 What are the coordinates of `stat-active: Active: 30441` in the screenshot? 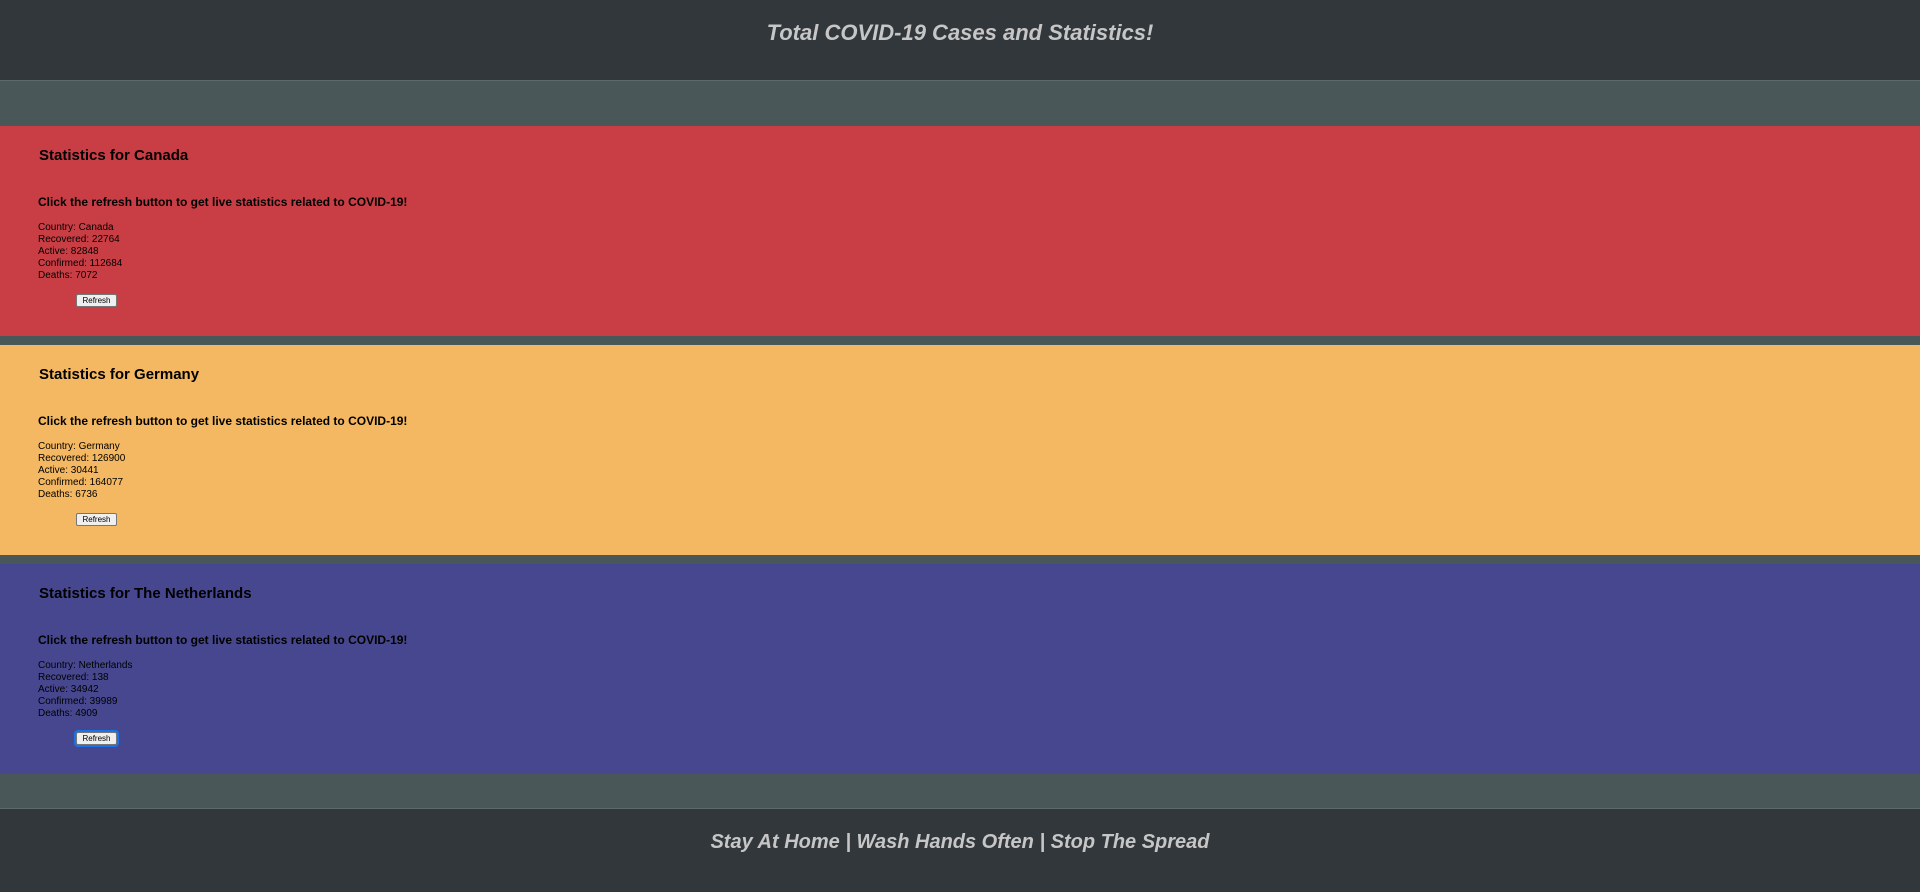 It's located at (68, 470).